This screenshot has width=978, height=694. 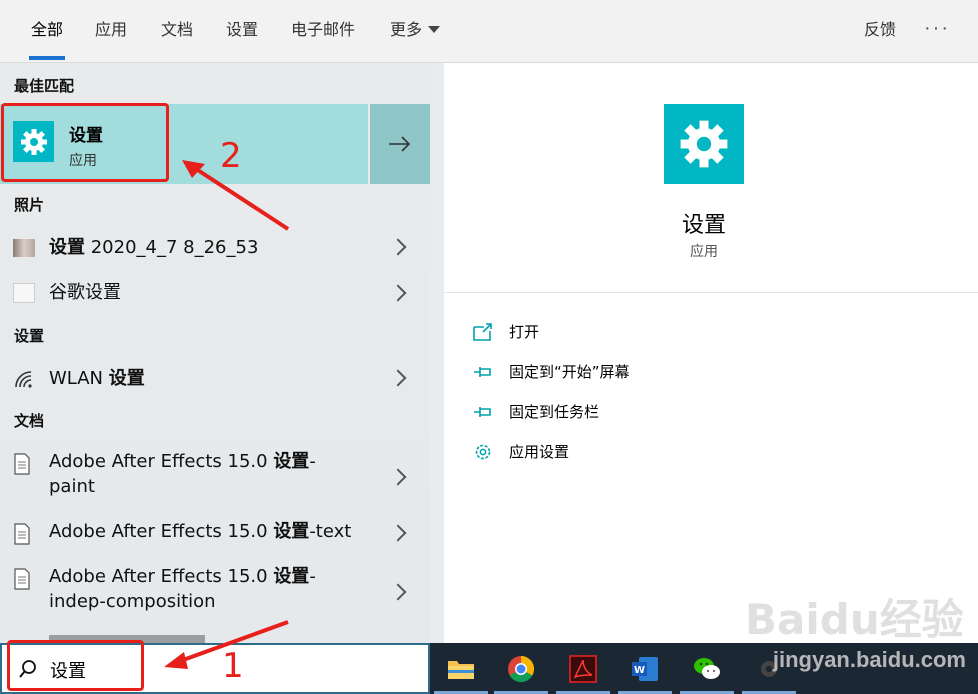 I want to click on annotation-number-2: 2, so click(x=231, y=156).